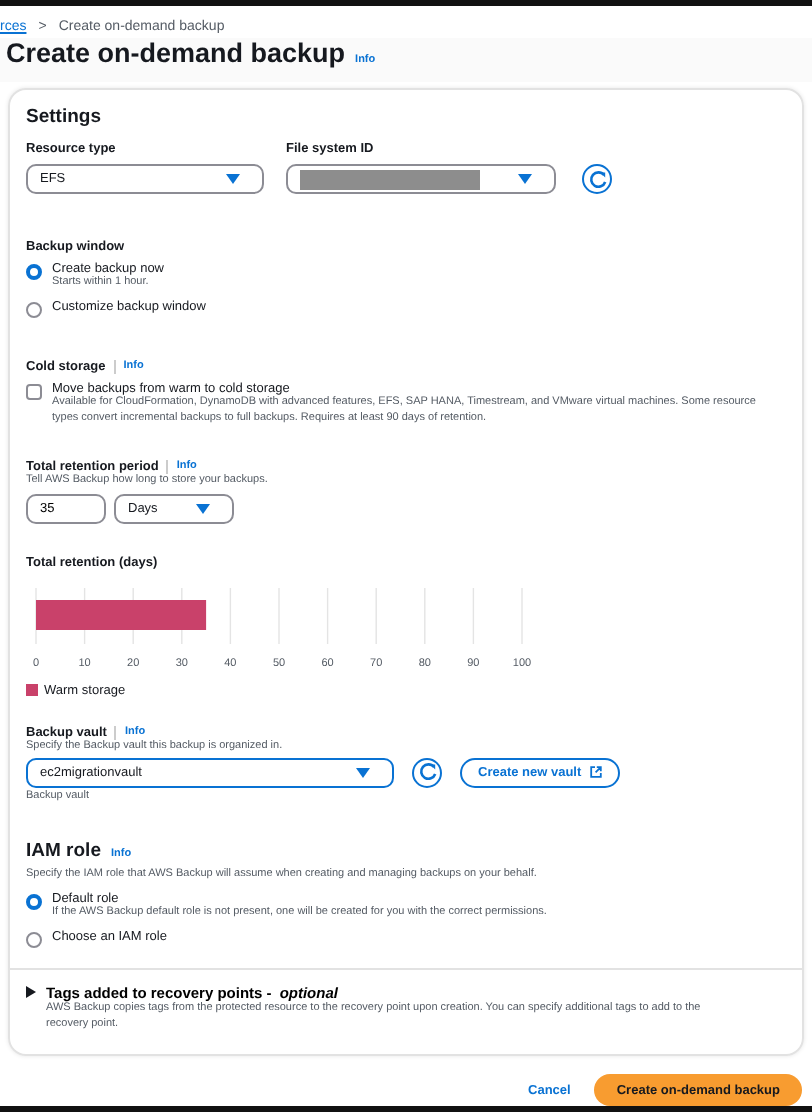  What do you see at coordinates (421, 179) in the screenshot?
I see `file-system-select` at bounding box center [421, 179].